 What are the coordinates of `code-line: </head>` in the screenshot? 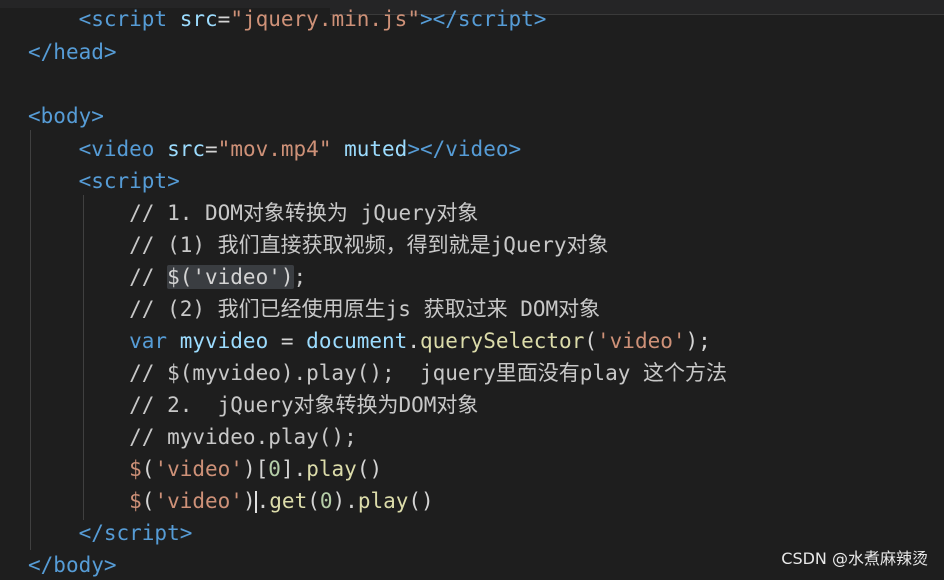 It's located at (72, 52).